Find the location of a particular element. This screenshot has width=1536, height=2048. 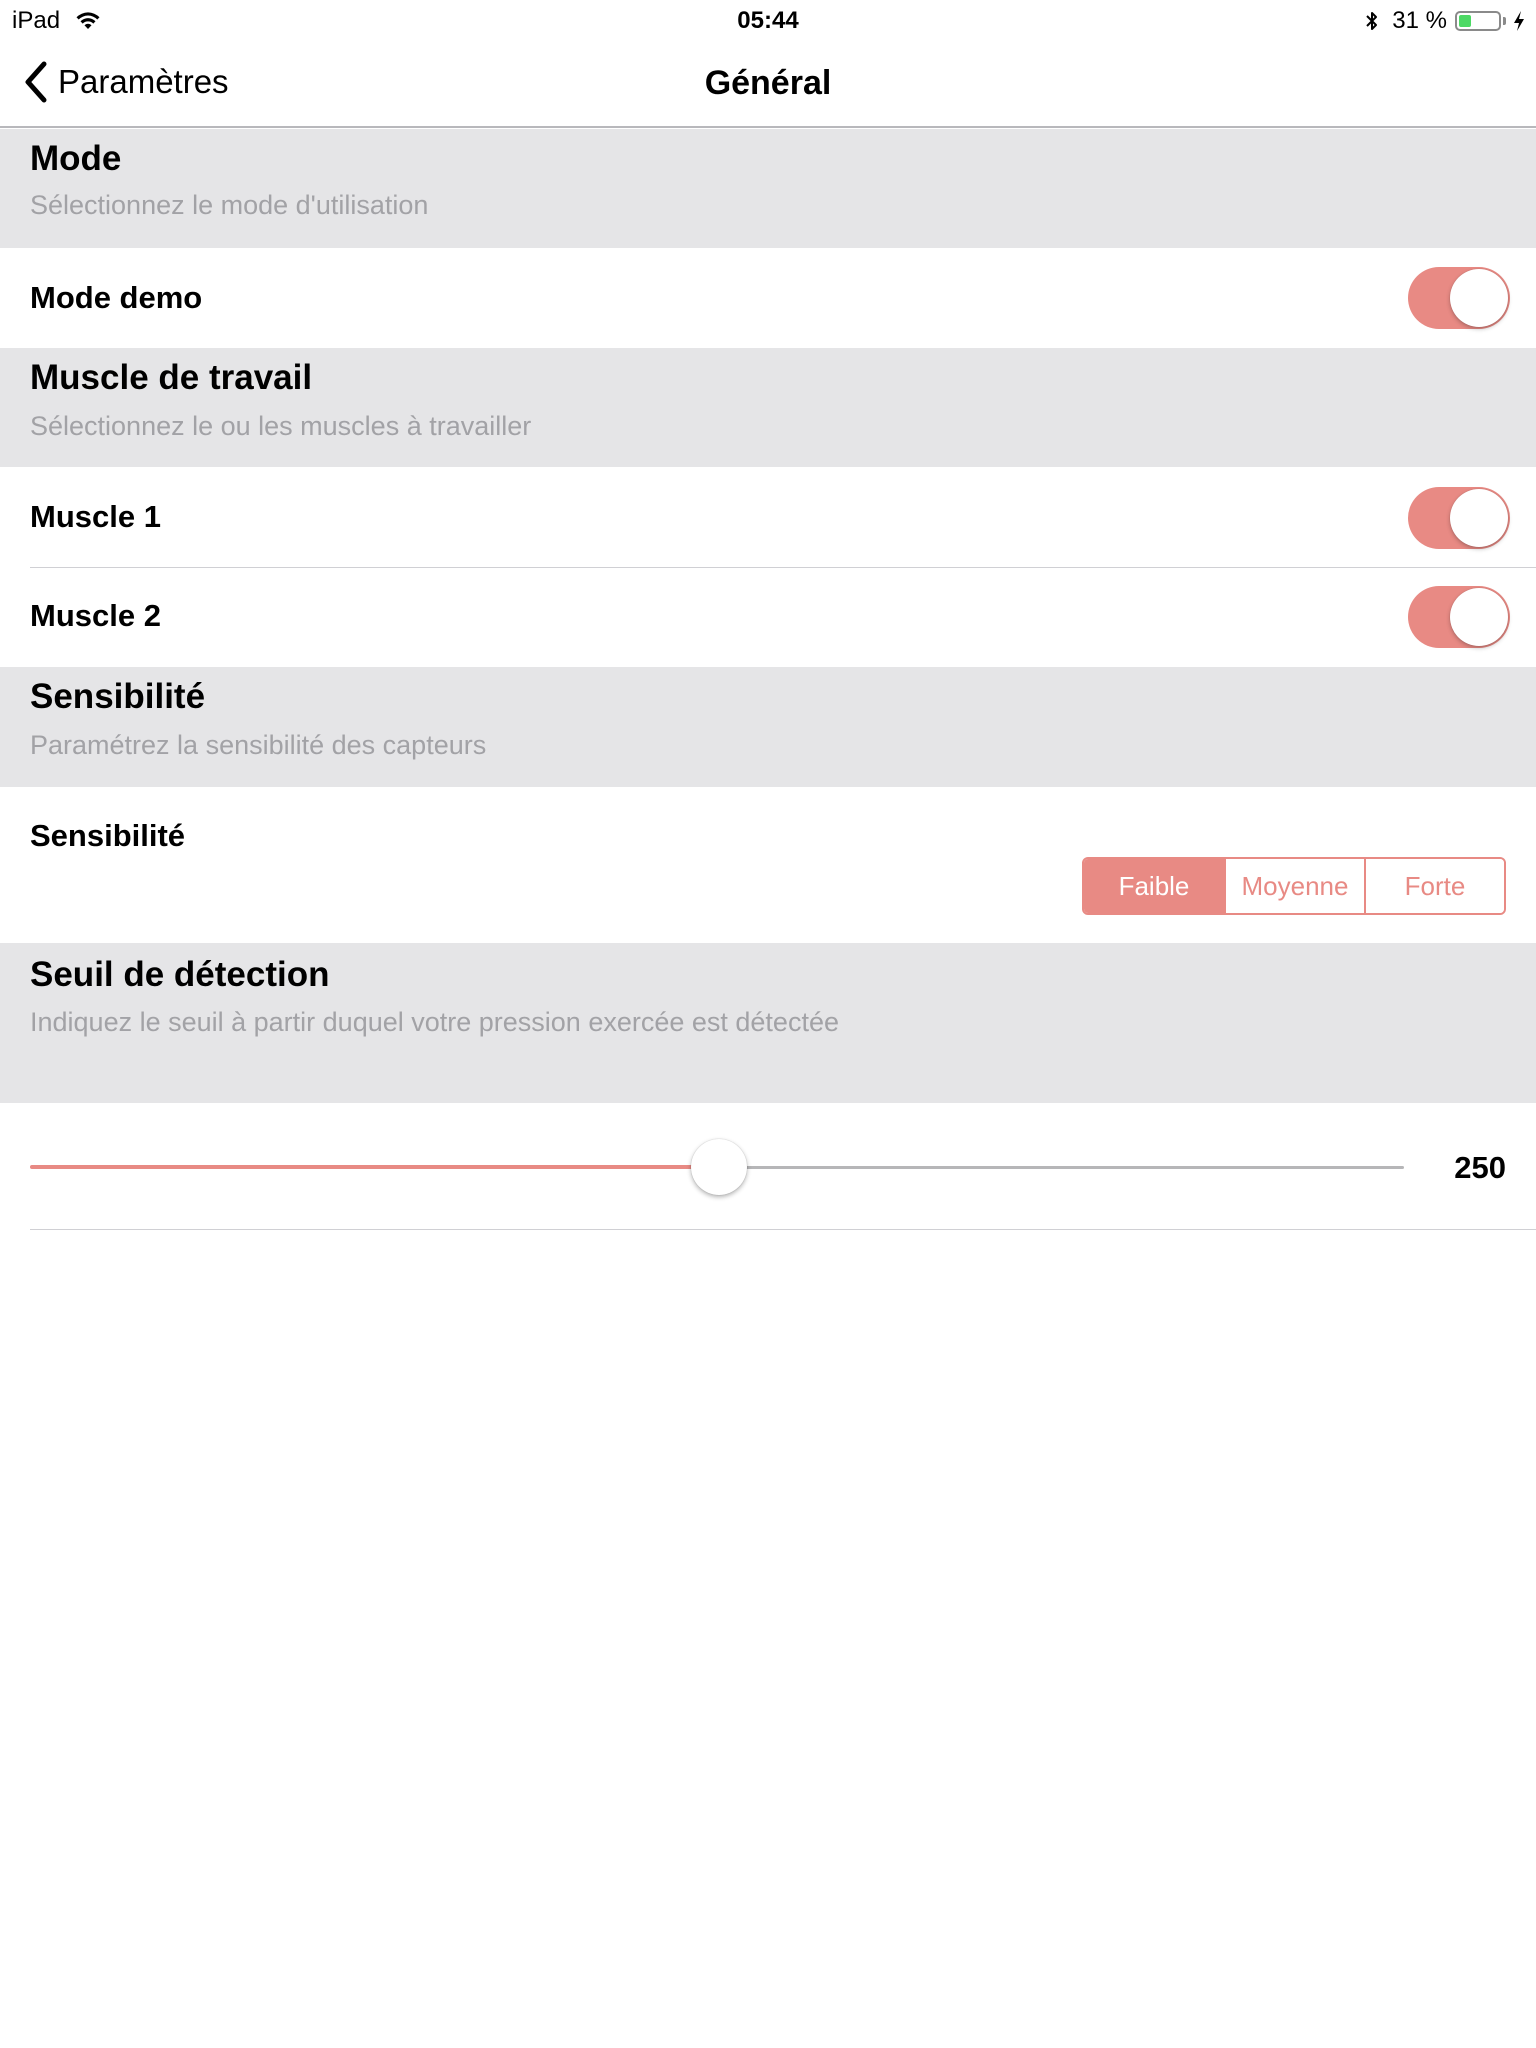

battery-fill is located at coordinates (1465, 21).